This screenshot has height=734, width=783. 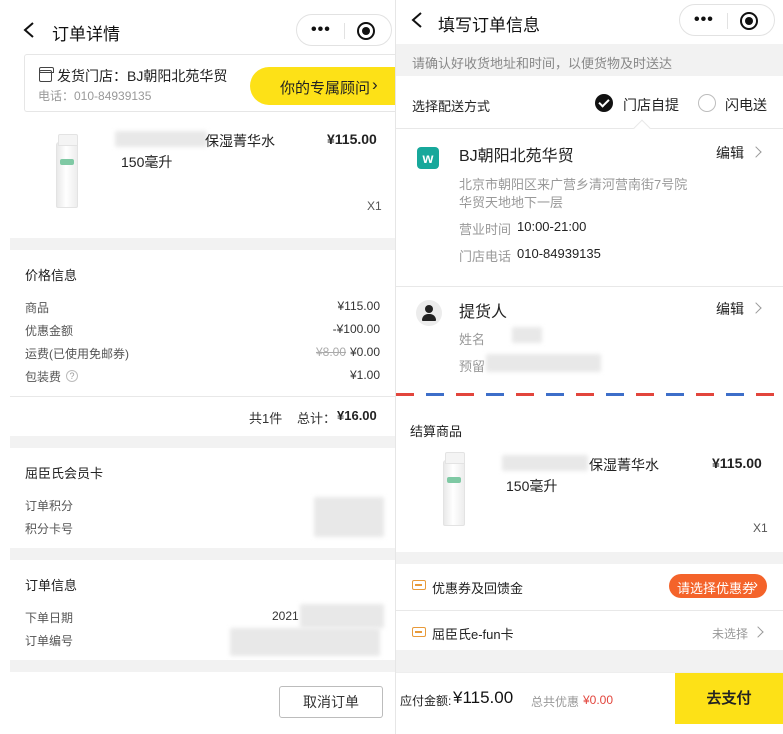 I want to click on summary-total: ¥16.00, so click(x=357, y=415).